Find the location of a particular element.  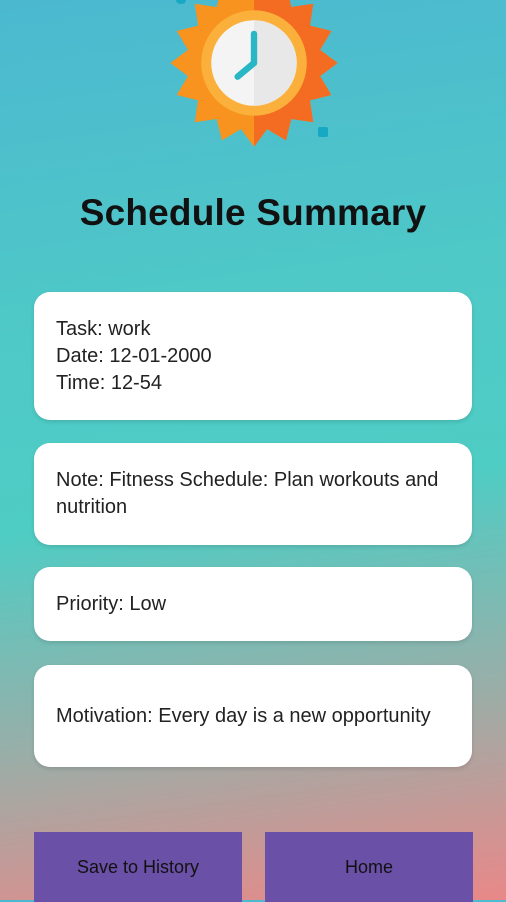

task-text: Task: work is located at coordinates (103, 328).